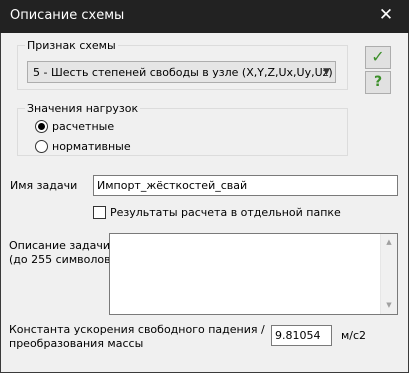 The height and width of the screenshot is (373, 409). Describe the element at coordinates (204, 16) in the screenshot. I see `title-bar: Описание схемы ✕` at that location.